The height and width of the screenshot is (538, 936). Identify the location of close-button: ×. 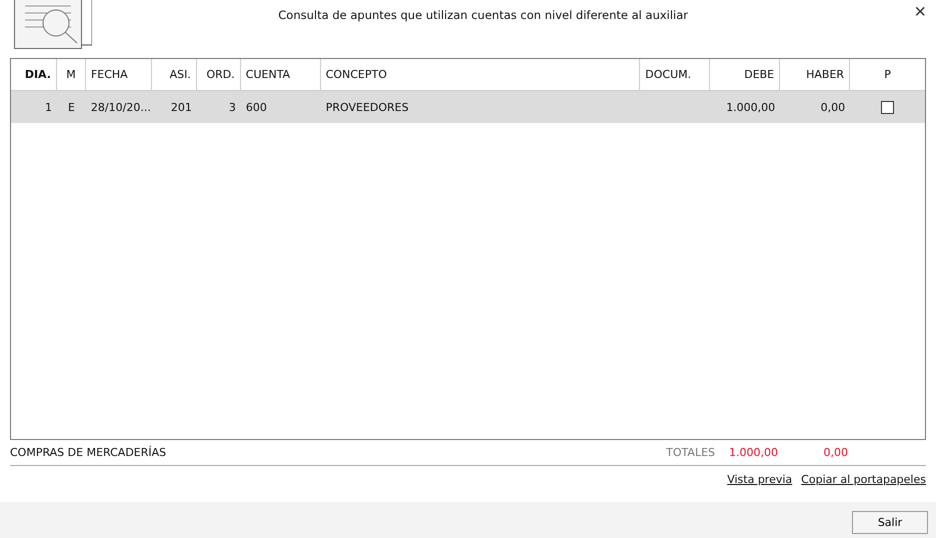
(920, 12).